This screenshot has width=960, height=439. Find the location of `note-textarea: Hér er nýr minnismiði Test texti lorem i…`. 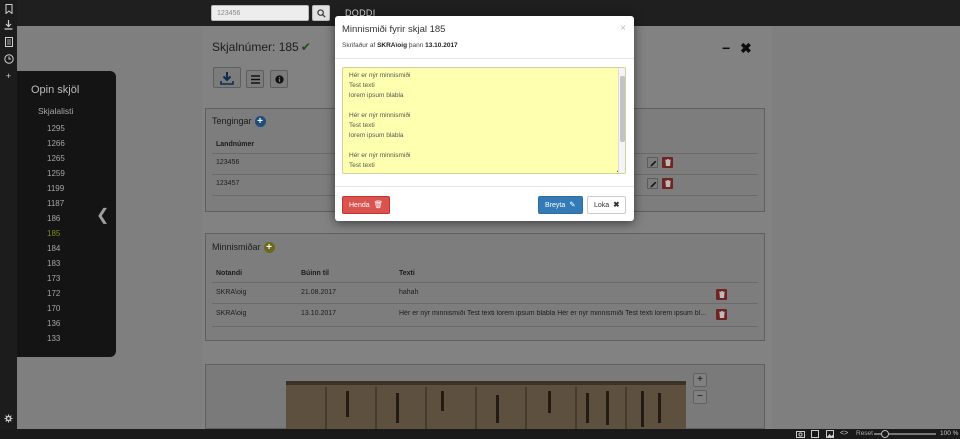

note-textarea: Hér er nýr minnismiði Test texti lorem i… is located at coordinates (484, 120).